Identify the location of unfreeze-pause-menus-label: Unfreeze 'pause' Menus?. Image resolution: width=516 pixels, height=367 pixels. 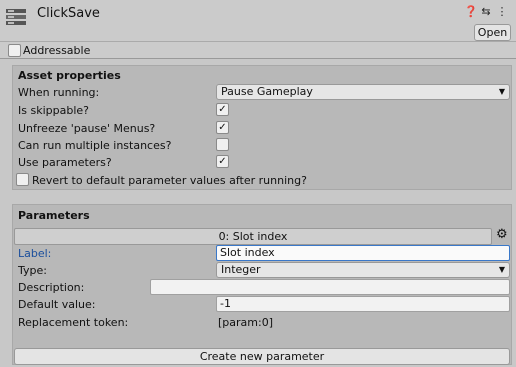
(87, 128).